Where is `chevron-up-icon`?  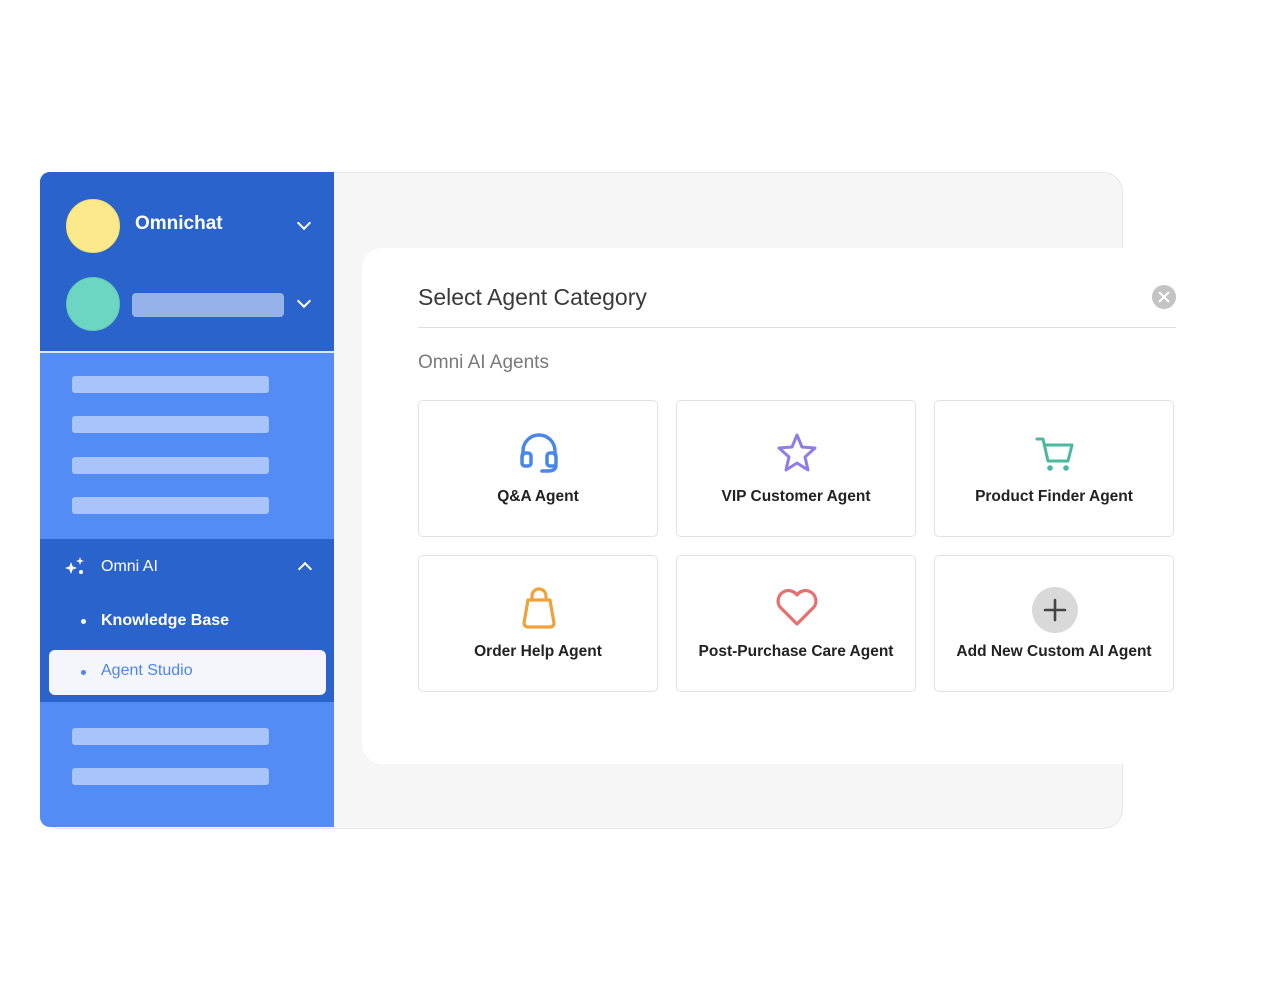
chevron-up-icon is located at coordinates (305, 569).